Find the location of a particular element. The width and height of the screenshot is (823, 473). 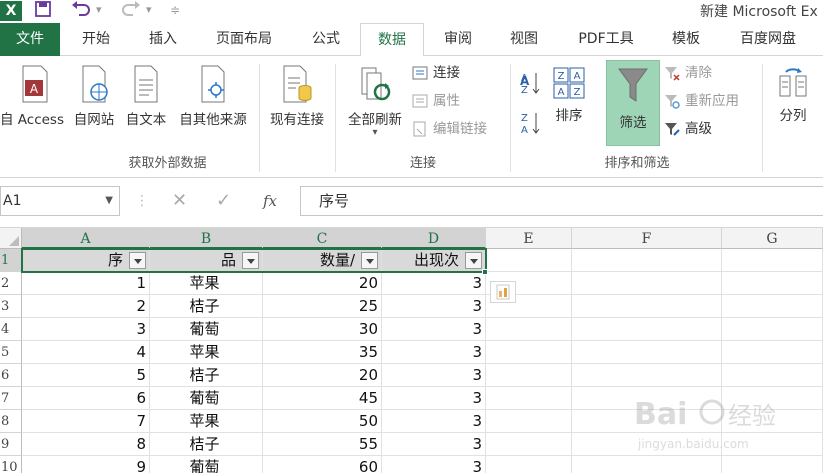

customize-toolbar-icon: ≑ is located at coordinates (175, 10).